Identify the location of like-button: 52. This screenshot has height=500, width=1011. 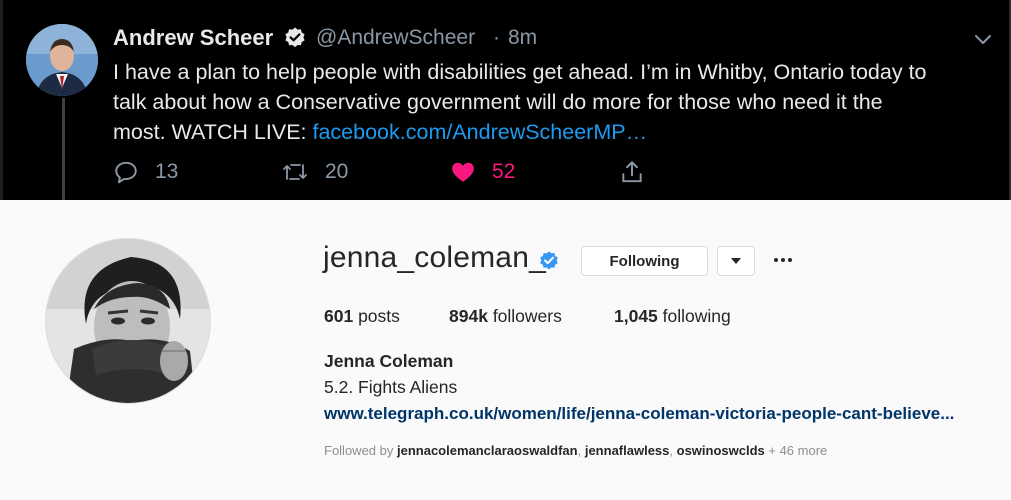
(482, 172).